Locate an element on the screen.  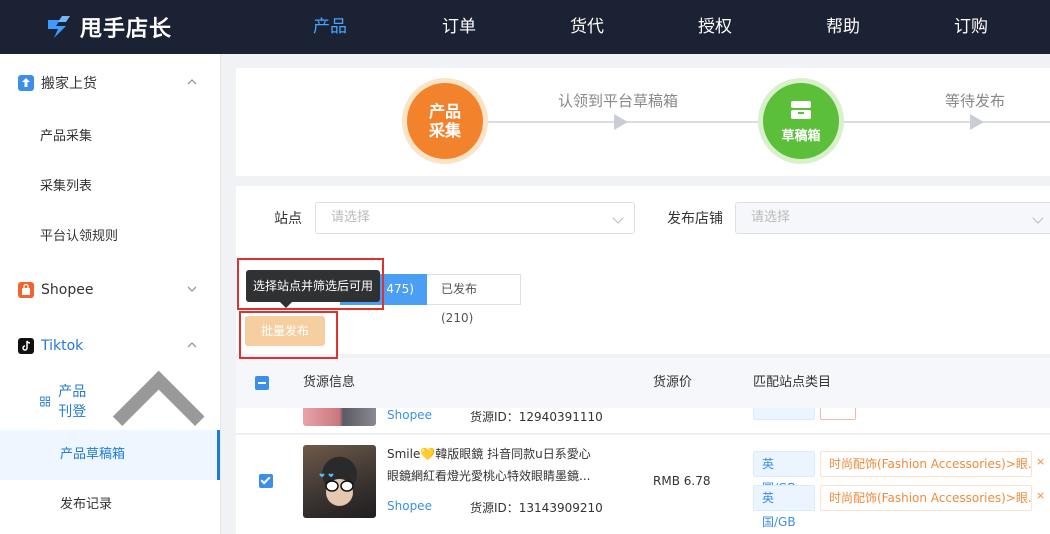
nav-freight: 货代 is located at coordinates (587, 27).